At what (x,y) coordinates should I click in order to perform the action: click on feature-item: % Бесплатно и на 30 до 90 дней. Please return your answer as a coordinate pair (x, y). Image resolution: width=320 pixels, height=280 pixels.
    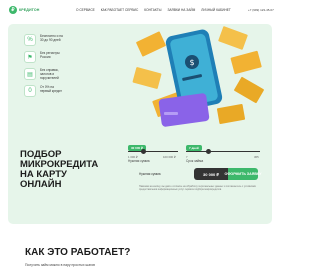
    Looking at the image, I should click on (44, 40).